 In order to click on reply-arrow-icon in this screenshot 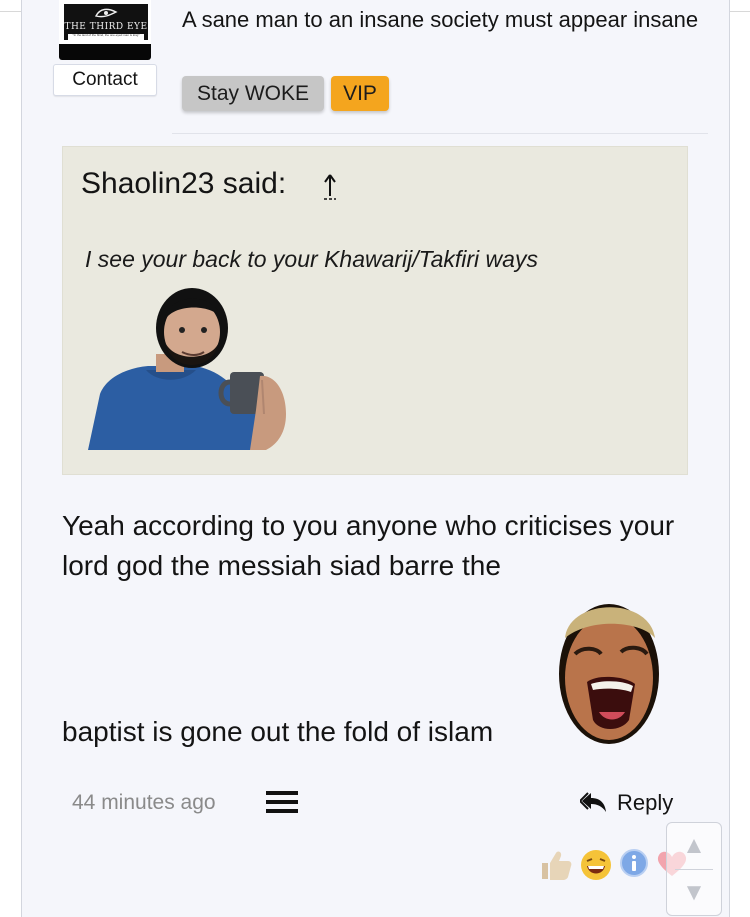, I will do `click(593, 802)`.